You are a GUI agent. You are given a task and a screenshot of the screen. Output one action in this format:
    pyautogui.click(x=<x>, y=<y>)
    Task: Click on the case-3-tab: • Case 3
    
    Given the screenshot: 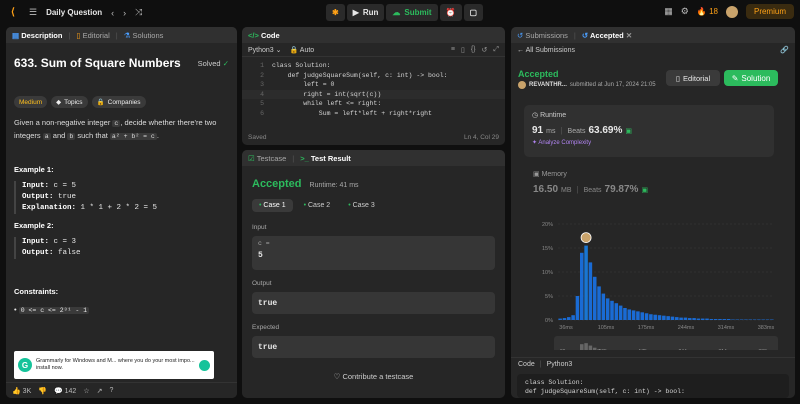 What is the action you would take?
    pyautogui.click(x=361, y=205)
    